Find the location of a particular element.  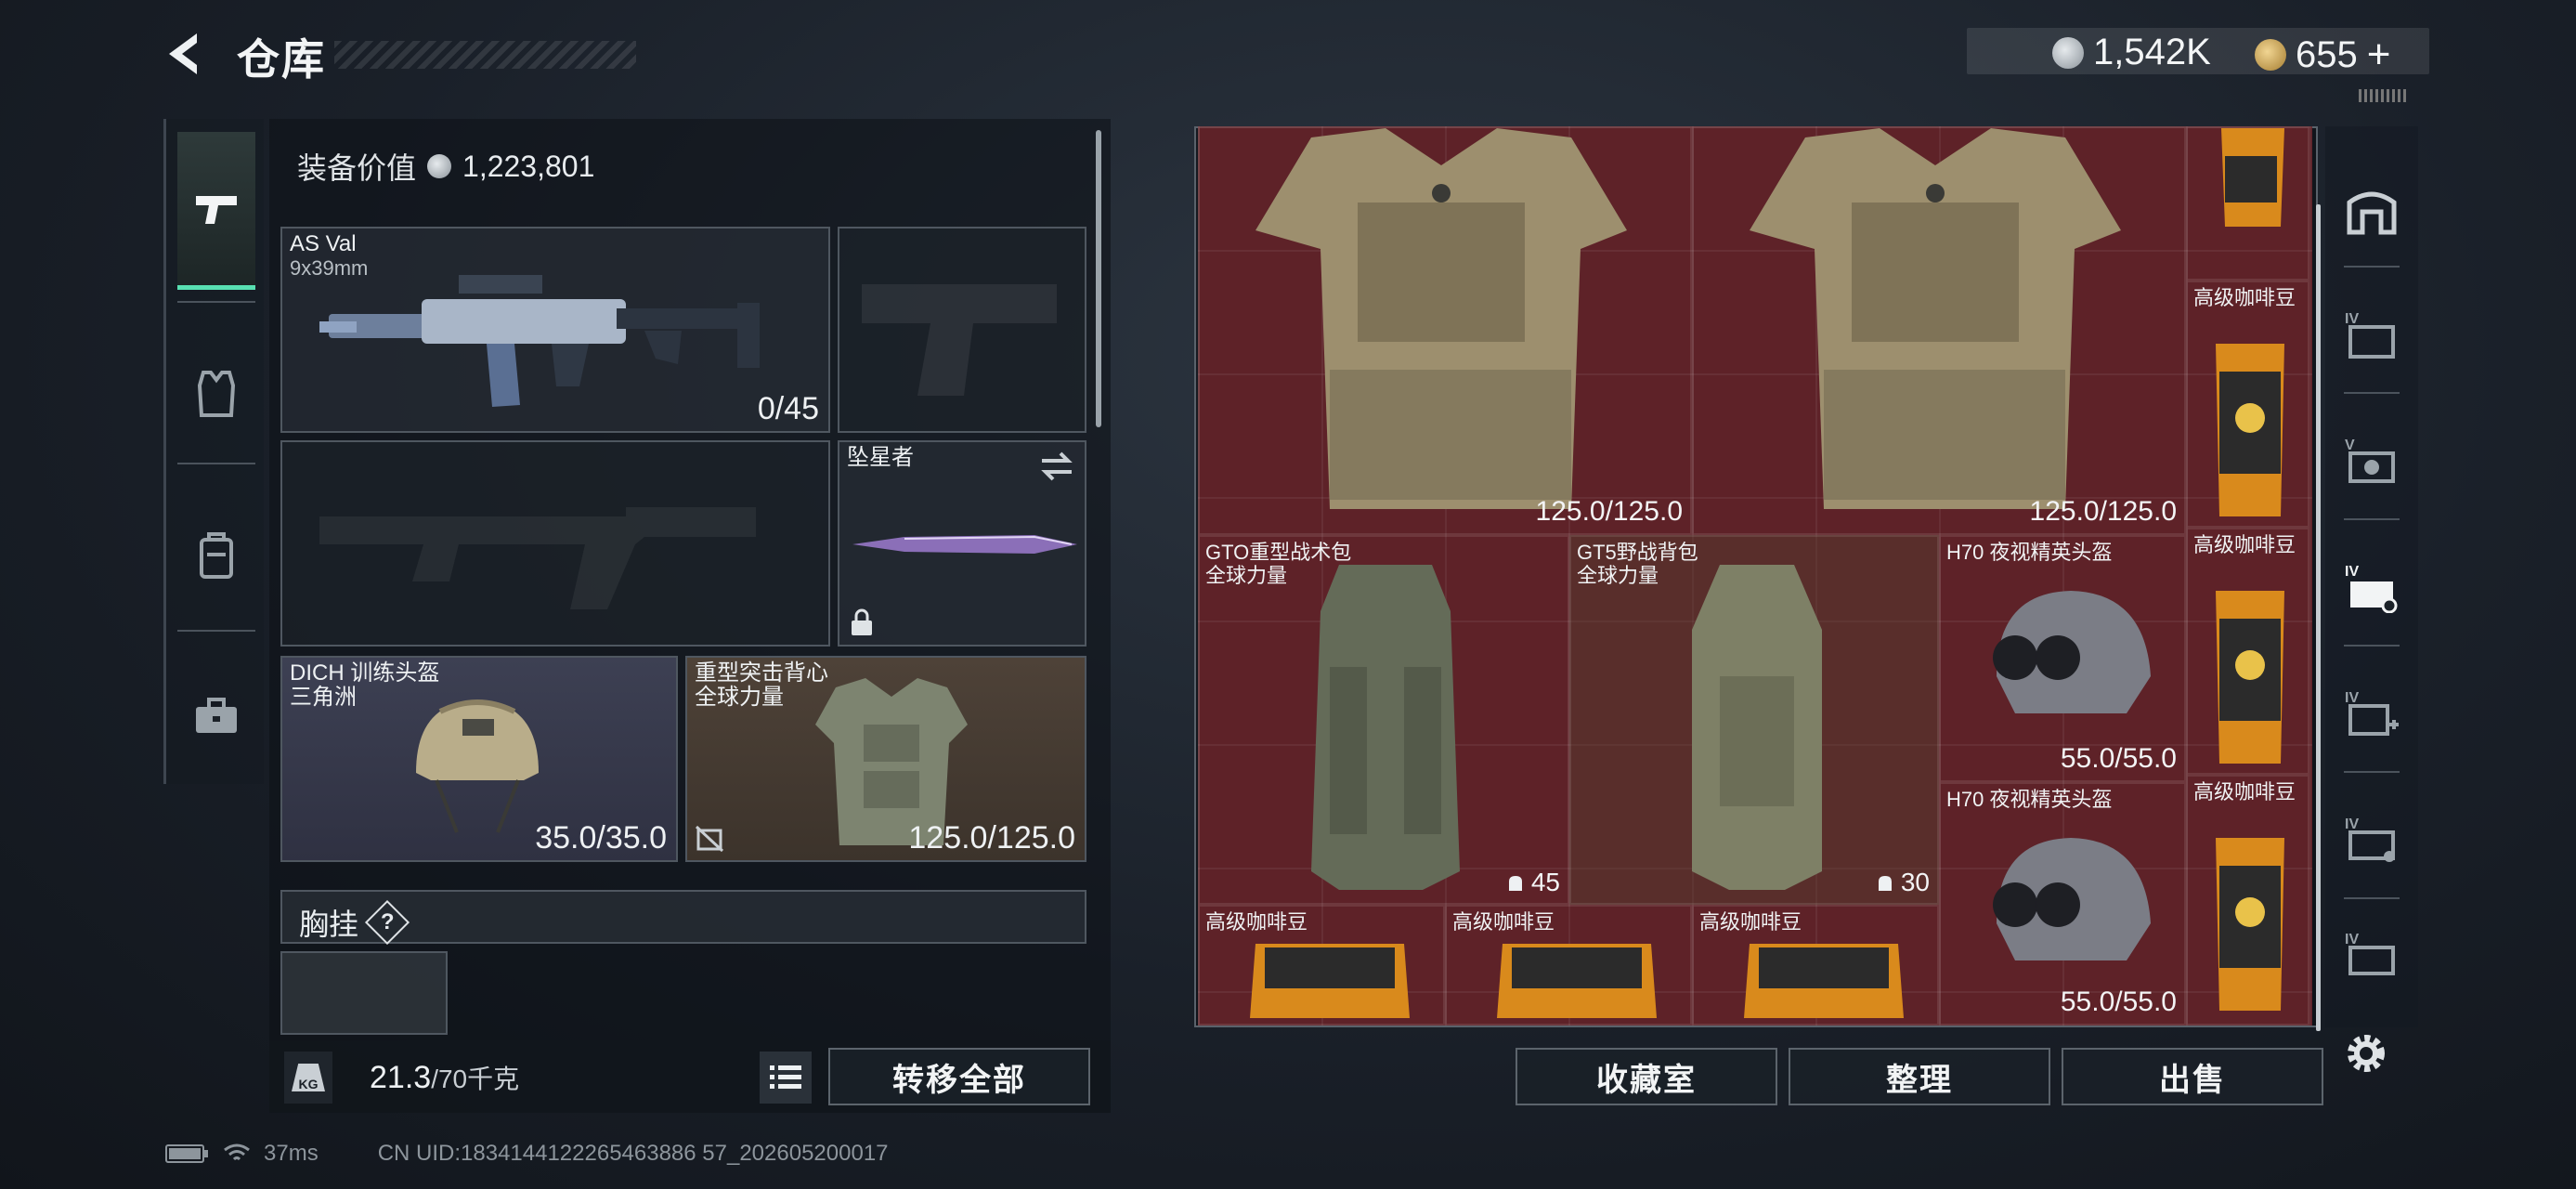

gold-coin-icon is located at coordinates (2270, 55).